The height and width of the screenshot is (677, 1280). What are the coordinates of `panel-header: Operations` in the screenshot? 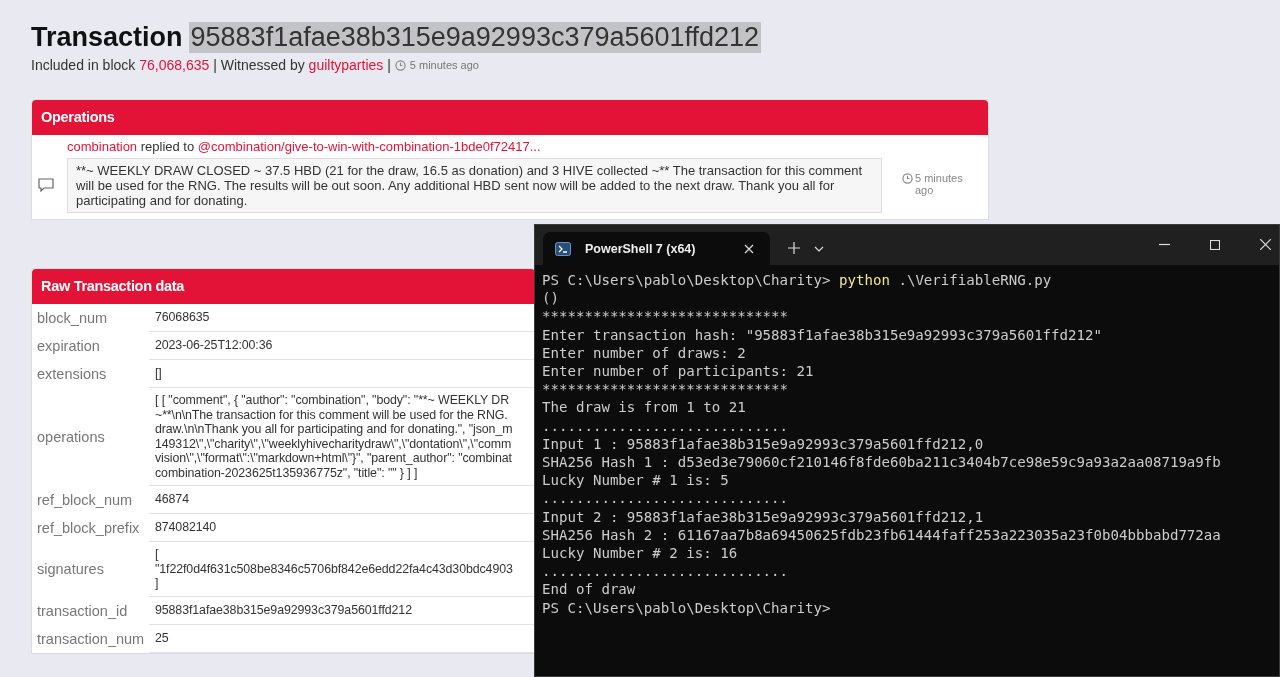 It's located at (510, 117).